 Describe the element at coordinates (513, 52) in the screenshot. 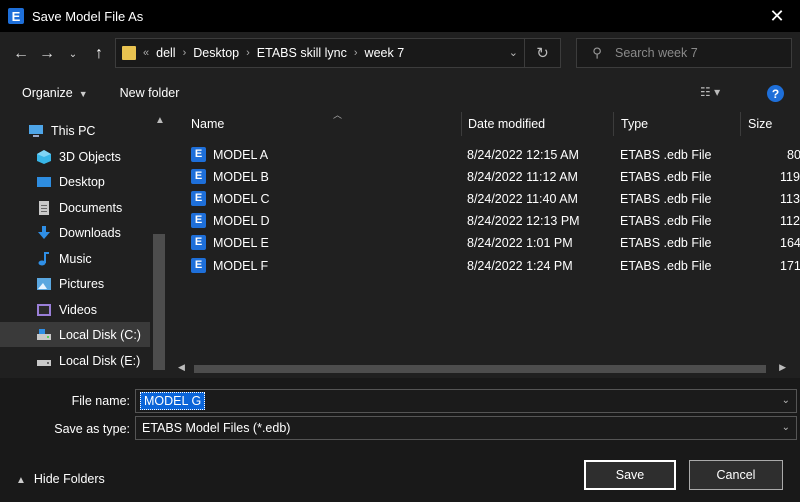

I see `address-dropdown-icon: ⌄` at that location.